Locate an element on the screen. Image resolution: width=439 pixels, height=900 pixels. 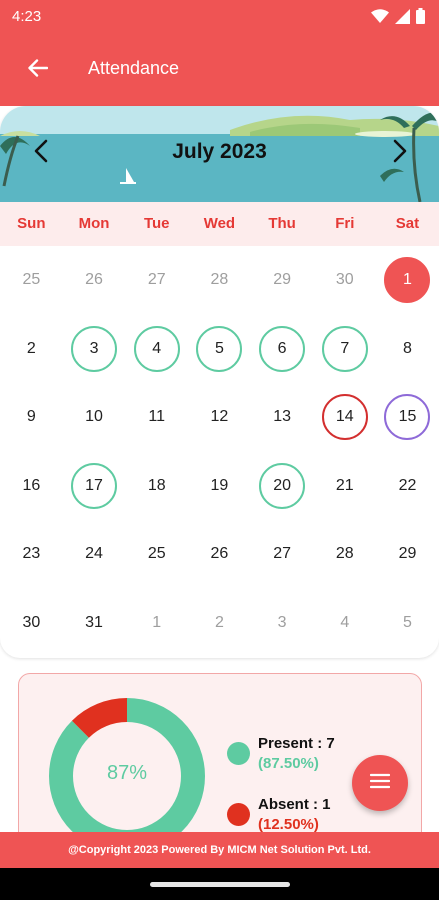
menu-fab-button is located at coordinates (380, 783).